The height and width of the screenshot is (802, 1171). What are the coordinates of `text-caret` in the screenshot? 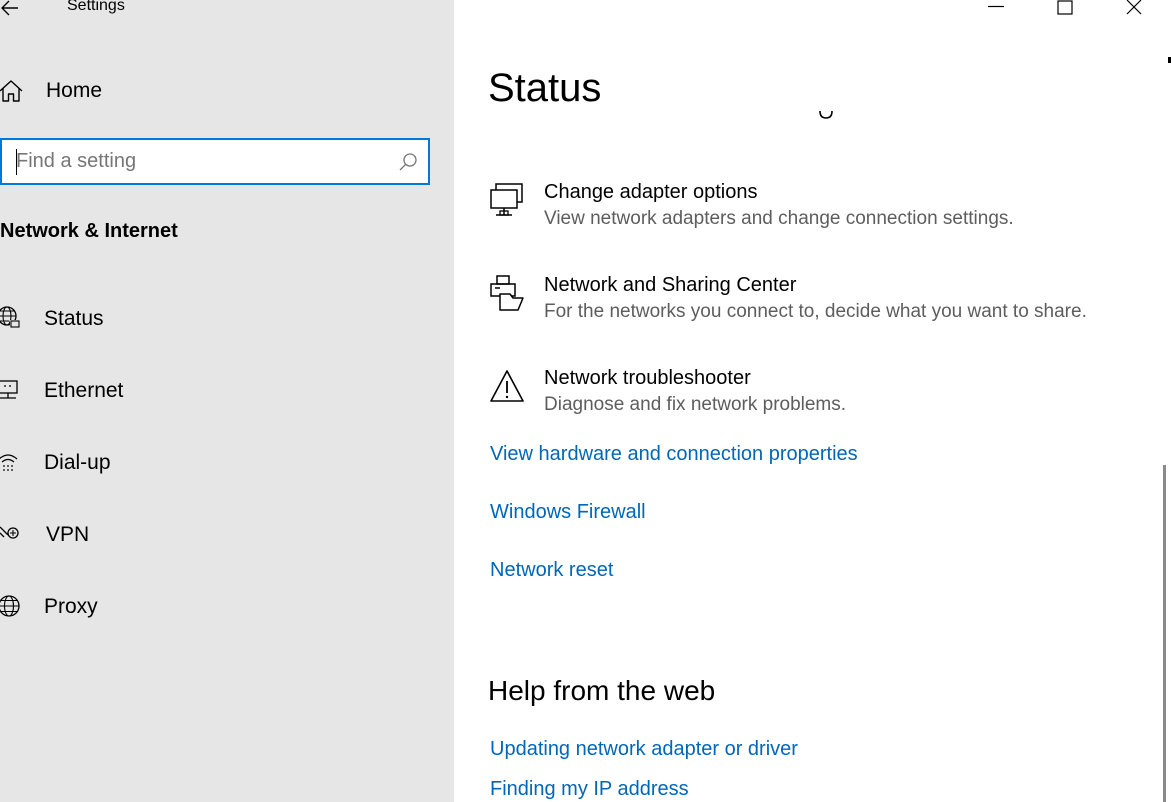 It's located at (16, 162).